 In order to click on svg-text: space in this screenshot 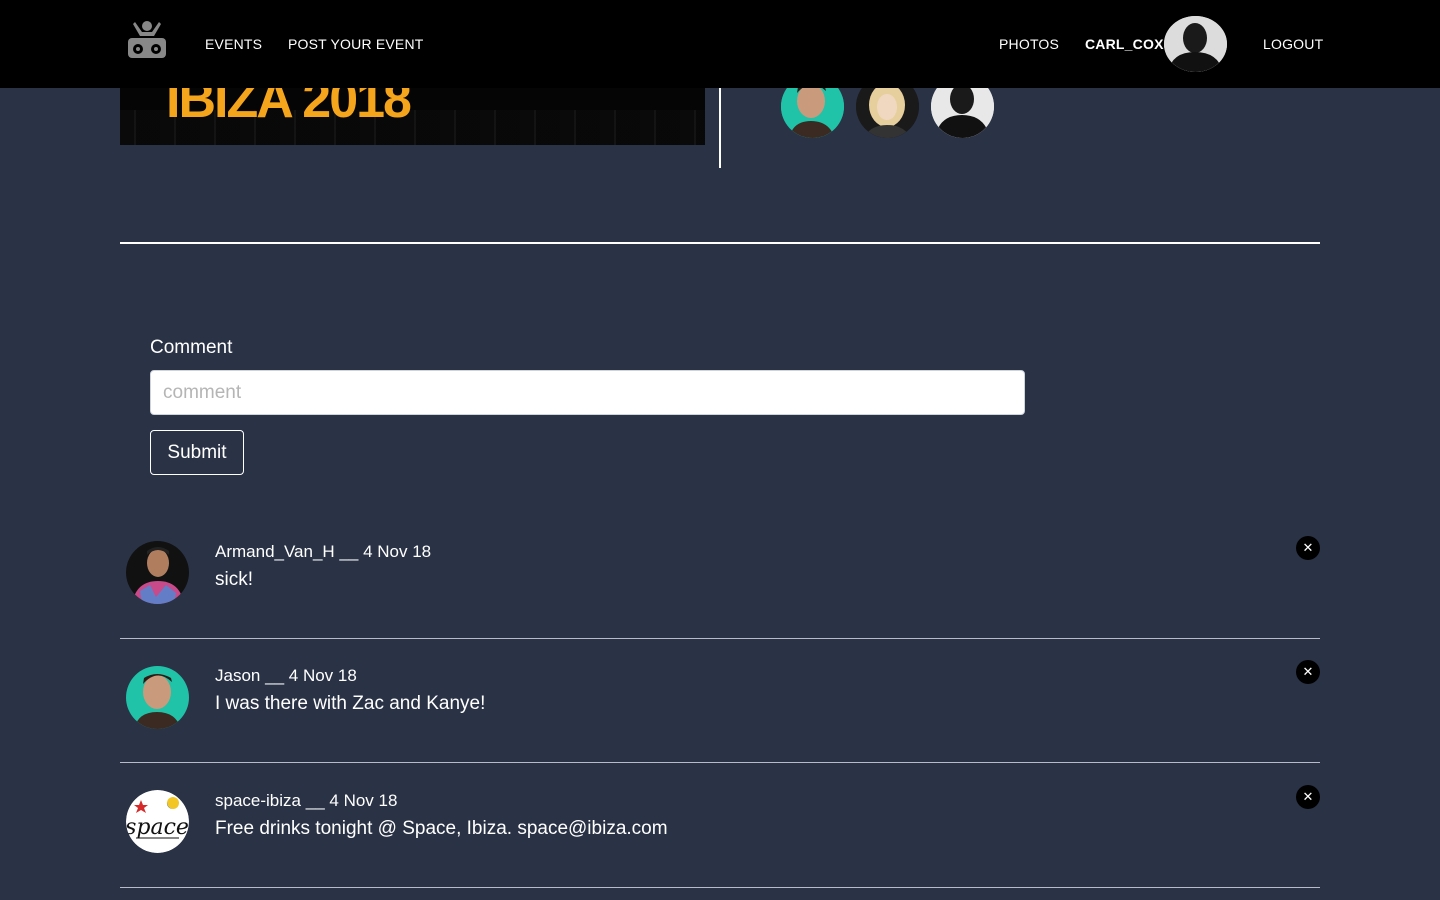, I will do `click(157, 827)`.